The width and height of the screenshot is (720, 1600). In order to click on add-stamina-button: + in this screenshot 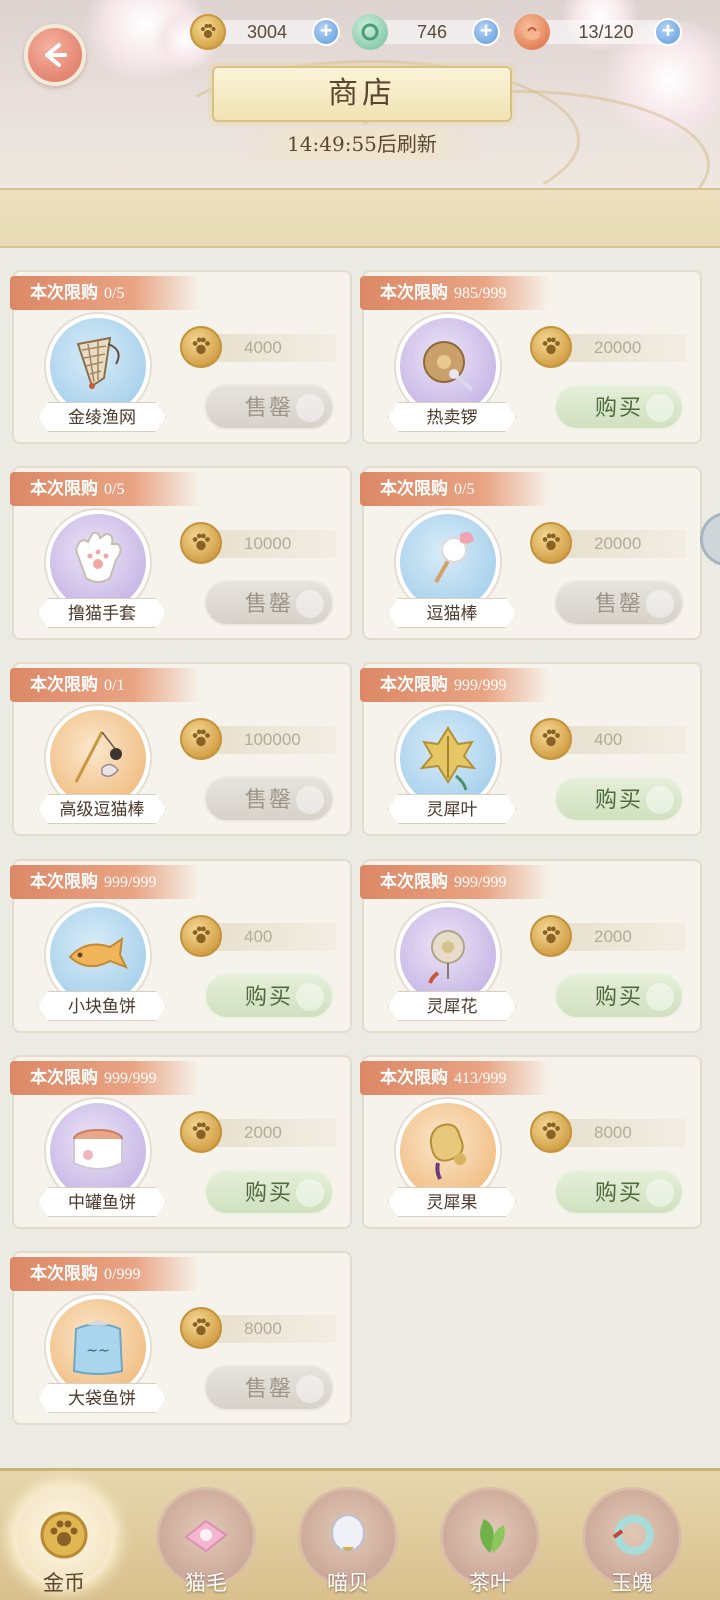, I will do `click(668, 32)`.